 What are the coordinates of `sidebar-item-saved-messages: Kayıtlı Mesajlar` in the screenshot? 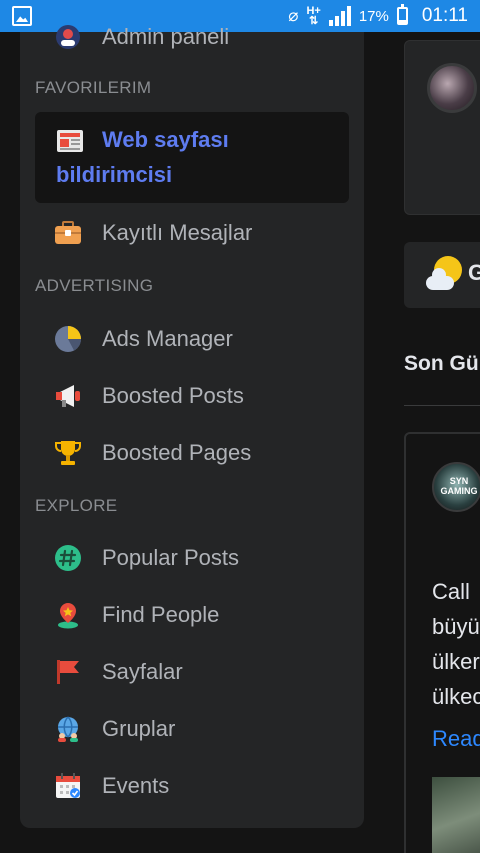 It's located at (192, 233).